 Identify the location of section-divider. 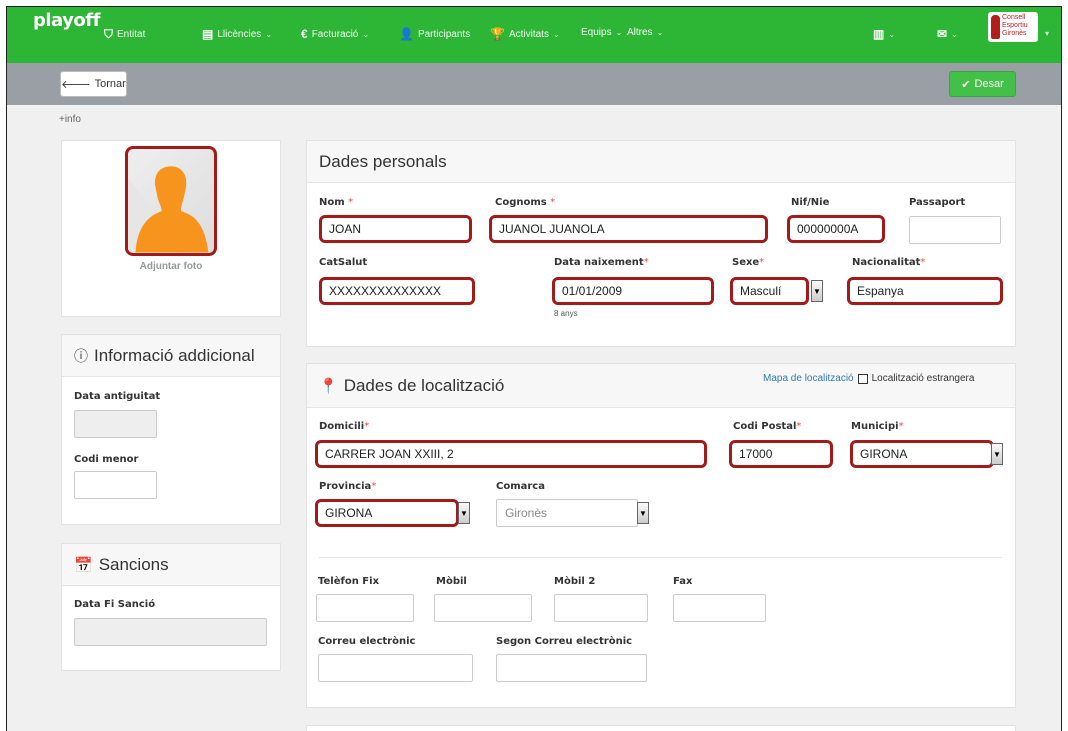
(660, 557).